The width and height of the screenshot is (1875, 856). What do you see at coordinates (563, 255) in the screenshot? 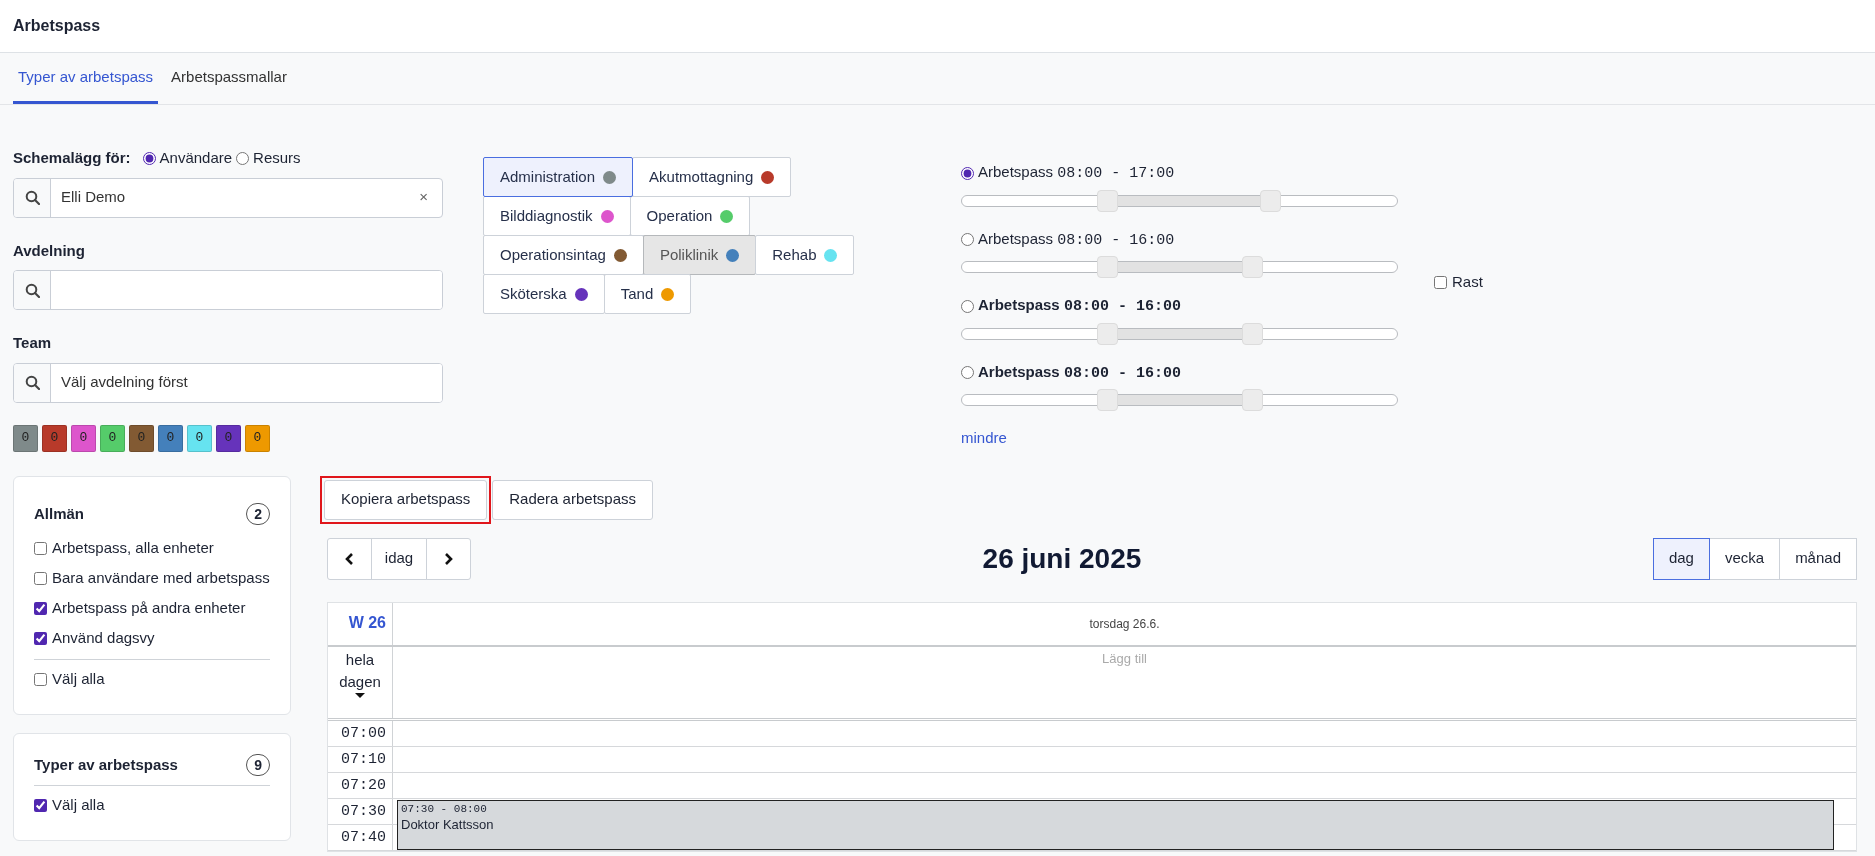
I see `shift-type-button: Operationsintag` at bounding box center [563, 255].